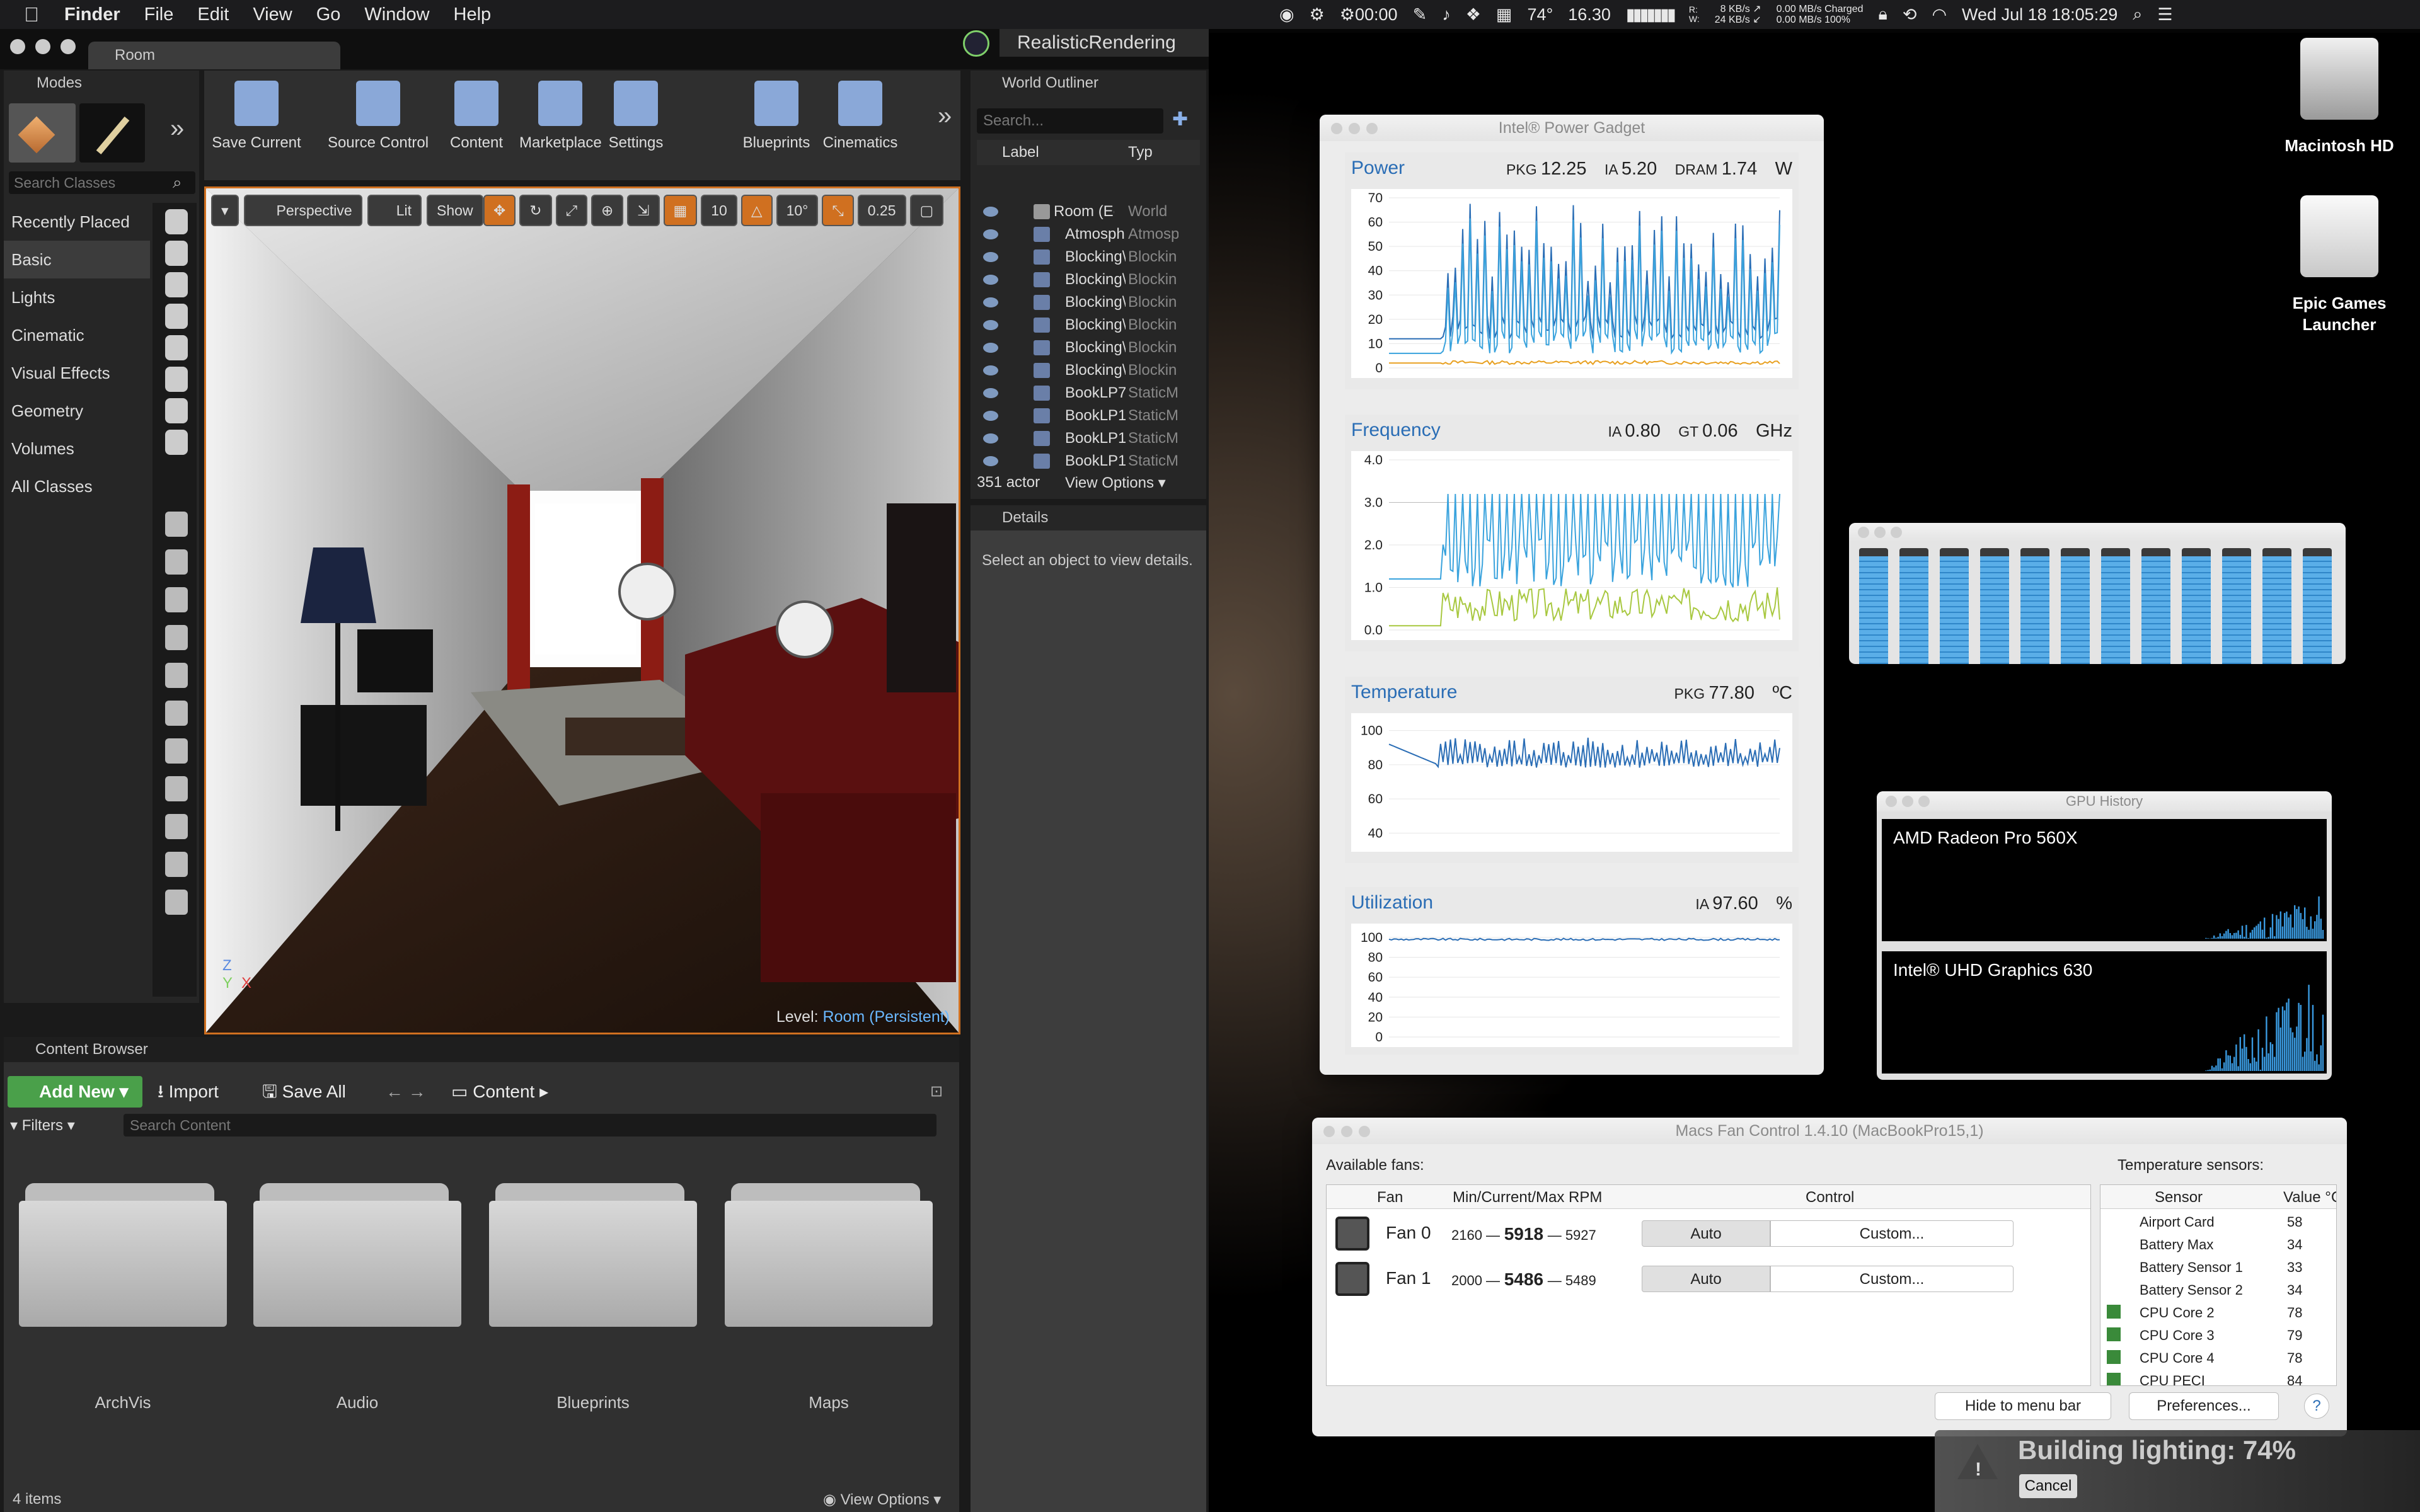 The height and width of the screenshot is (1512, 2420). What do you see at coordinates (2040, 15) in the screenshot?
I see `clock: Wed Jul 18 18:05:29` at bounding box center [2040, 15].